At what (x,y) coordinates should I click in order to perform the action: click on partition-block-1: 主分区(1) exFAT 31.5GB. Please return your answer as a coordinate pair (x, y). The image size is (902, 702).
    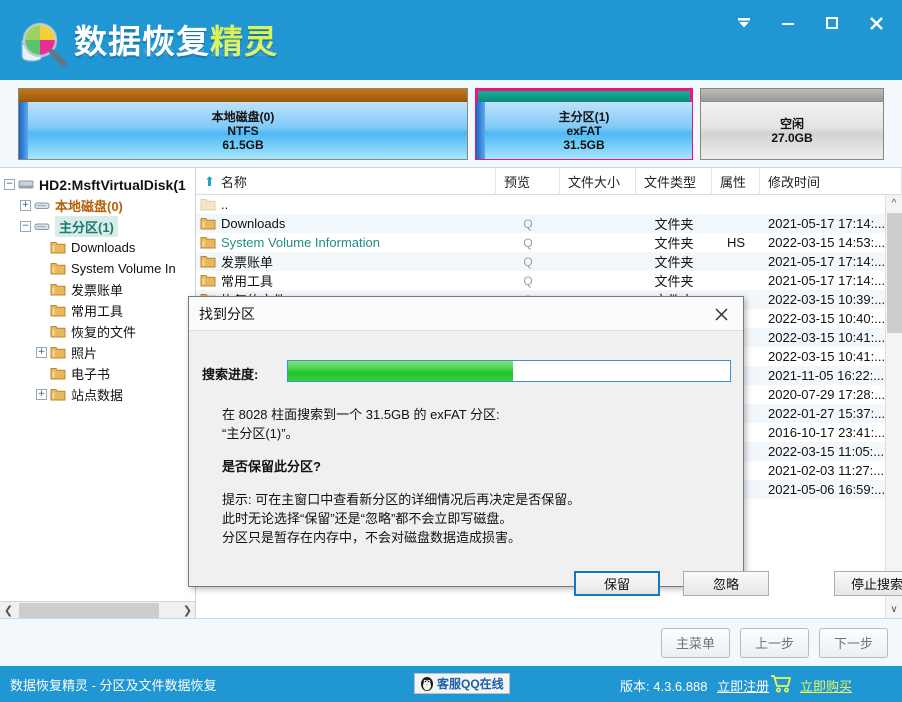
    Looking at the image, I should click on (584, 124).